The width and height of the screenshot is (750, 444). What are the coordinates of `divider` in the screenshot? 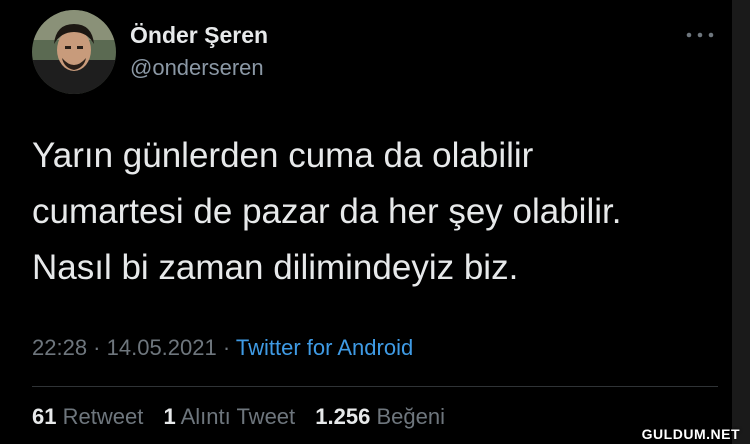 It's located at (375, 386).